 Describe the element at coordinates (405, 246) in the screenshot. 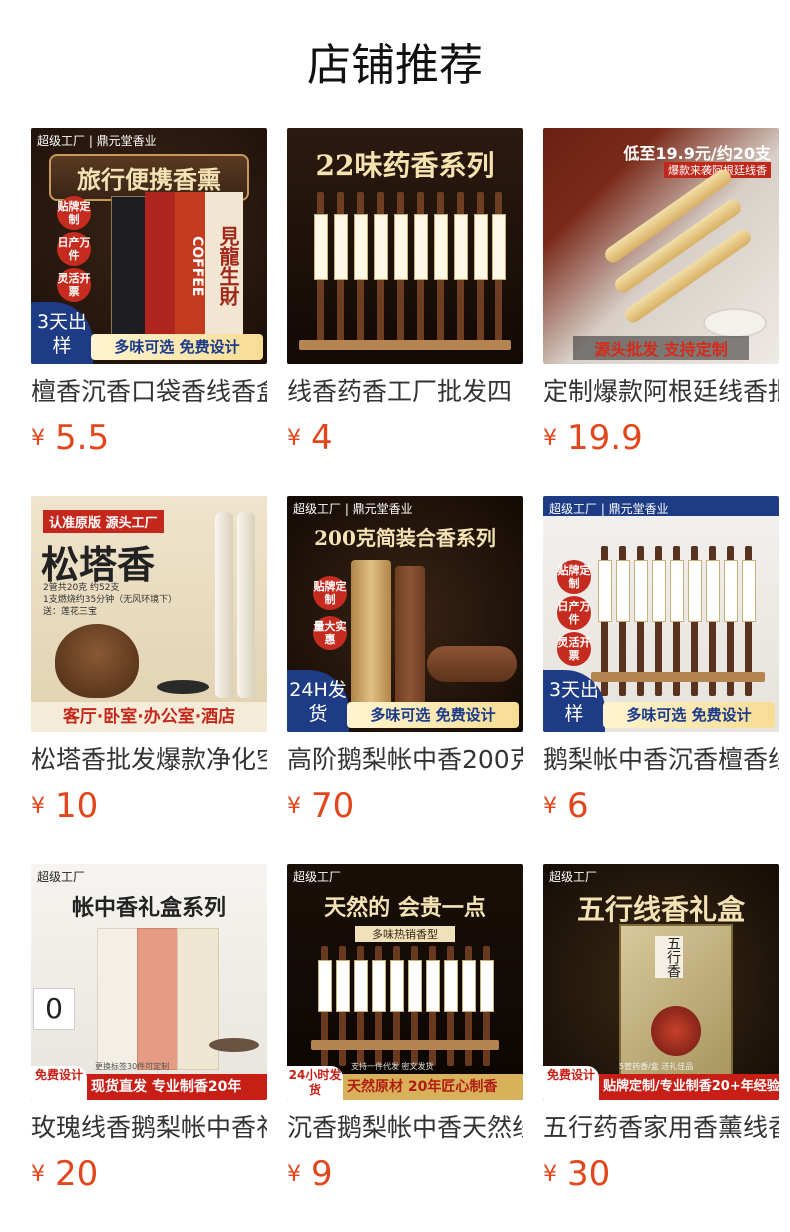

I see `product-image: 22味药香系列` at that location.